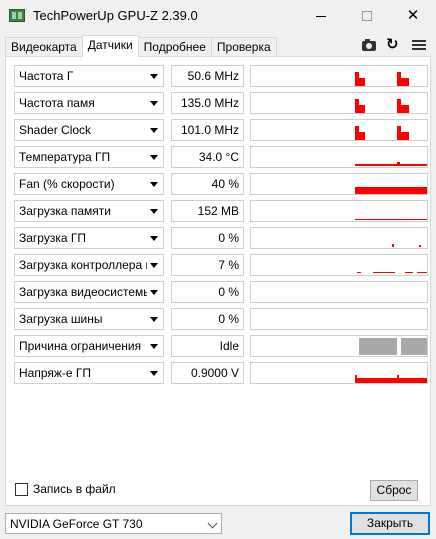  Describe the element at coordinates (76, 524) in the screenshot. I see `gpu-select-value: NVIDIA GeForce GT 730` at that location.